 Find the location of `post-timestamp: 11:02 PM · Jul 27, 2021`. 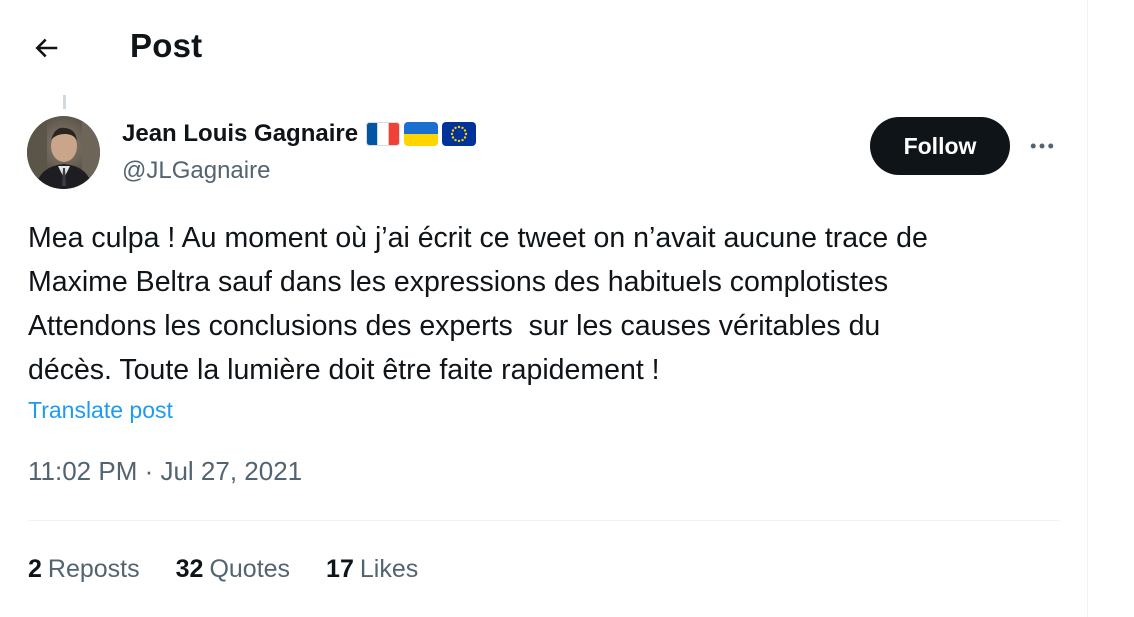

post-timestamp: 11:02 PM · Jul 27, 2021 is located at coordinates (165, 471).